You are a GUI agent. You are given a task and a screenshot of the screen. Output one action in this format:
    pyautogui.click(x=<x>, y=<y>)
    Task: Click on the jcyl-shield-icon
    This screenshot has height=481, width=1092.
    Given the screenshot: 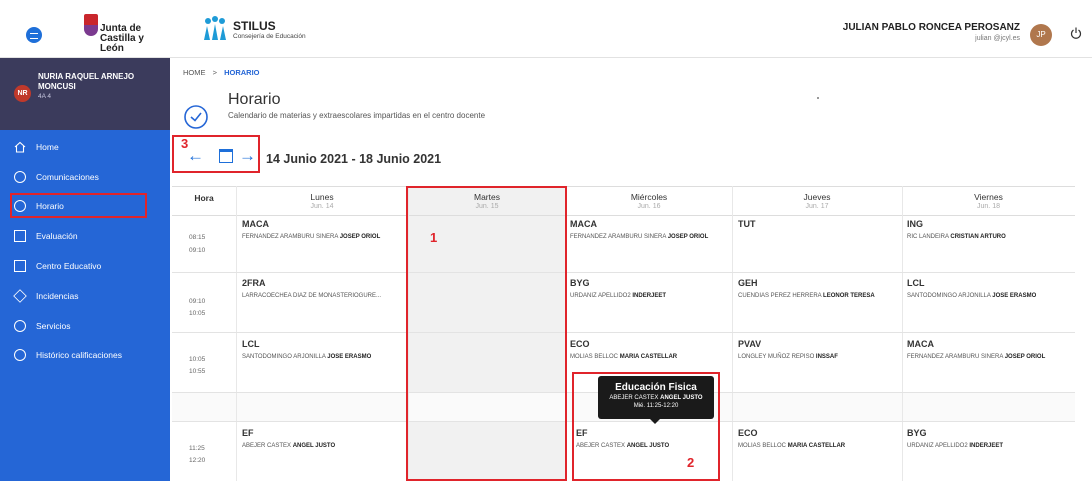 What is the action you would take?
    pyautogui.click(x=91, y=25)
    